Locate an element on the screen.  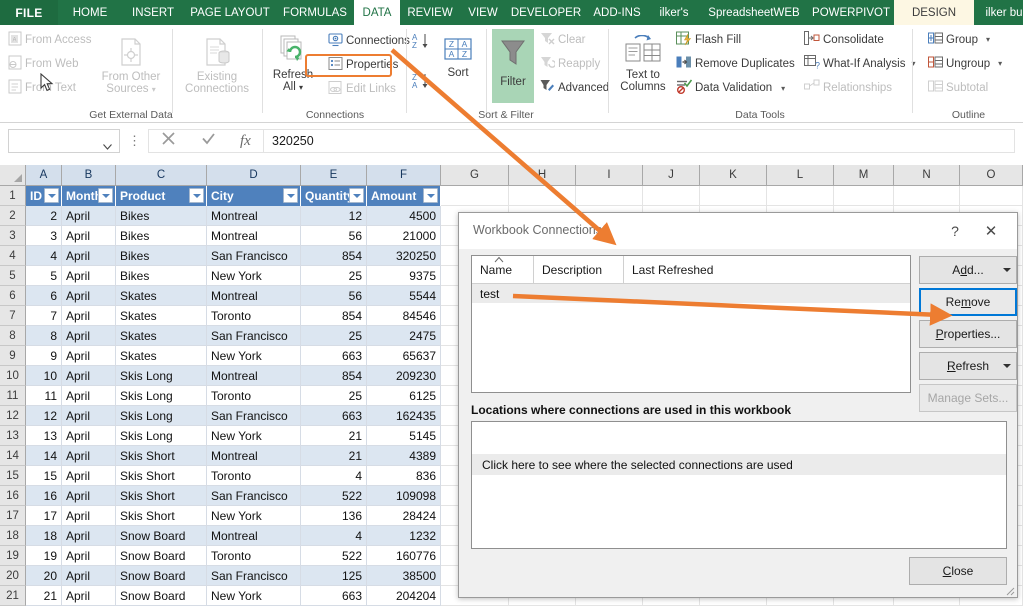
cell-amount-18: 1232 is located at coordinates (404, 536).